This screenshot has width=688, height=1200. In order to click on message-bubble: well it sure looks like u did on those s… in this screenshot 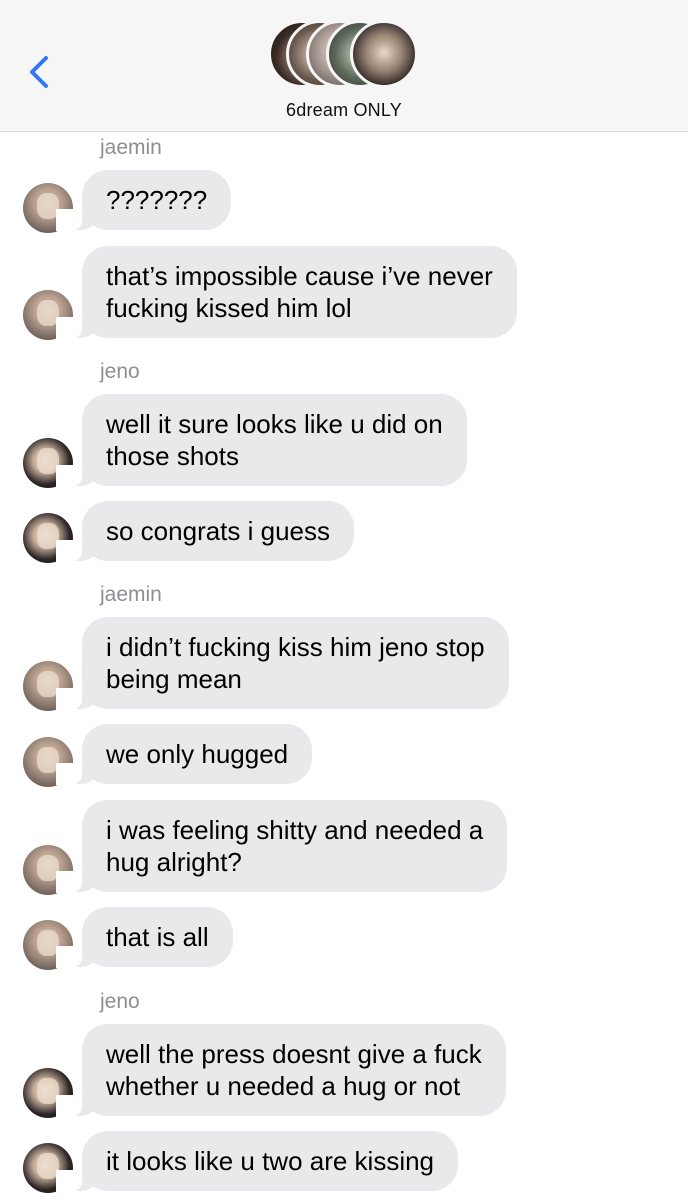, I will do `click(261, 440)`.